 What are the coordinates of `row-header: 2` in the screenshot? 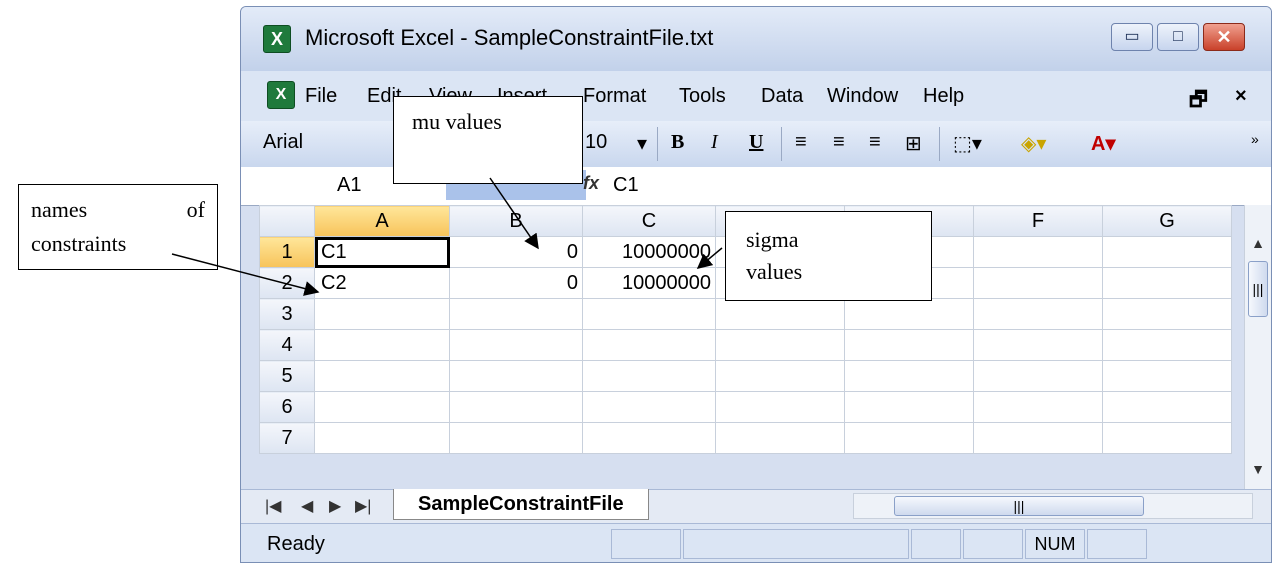 It's located at (287, 283).